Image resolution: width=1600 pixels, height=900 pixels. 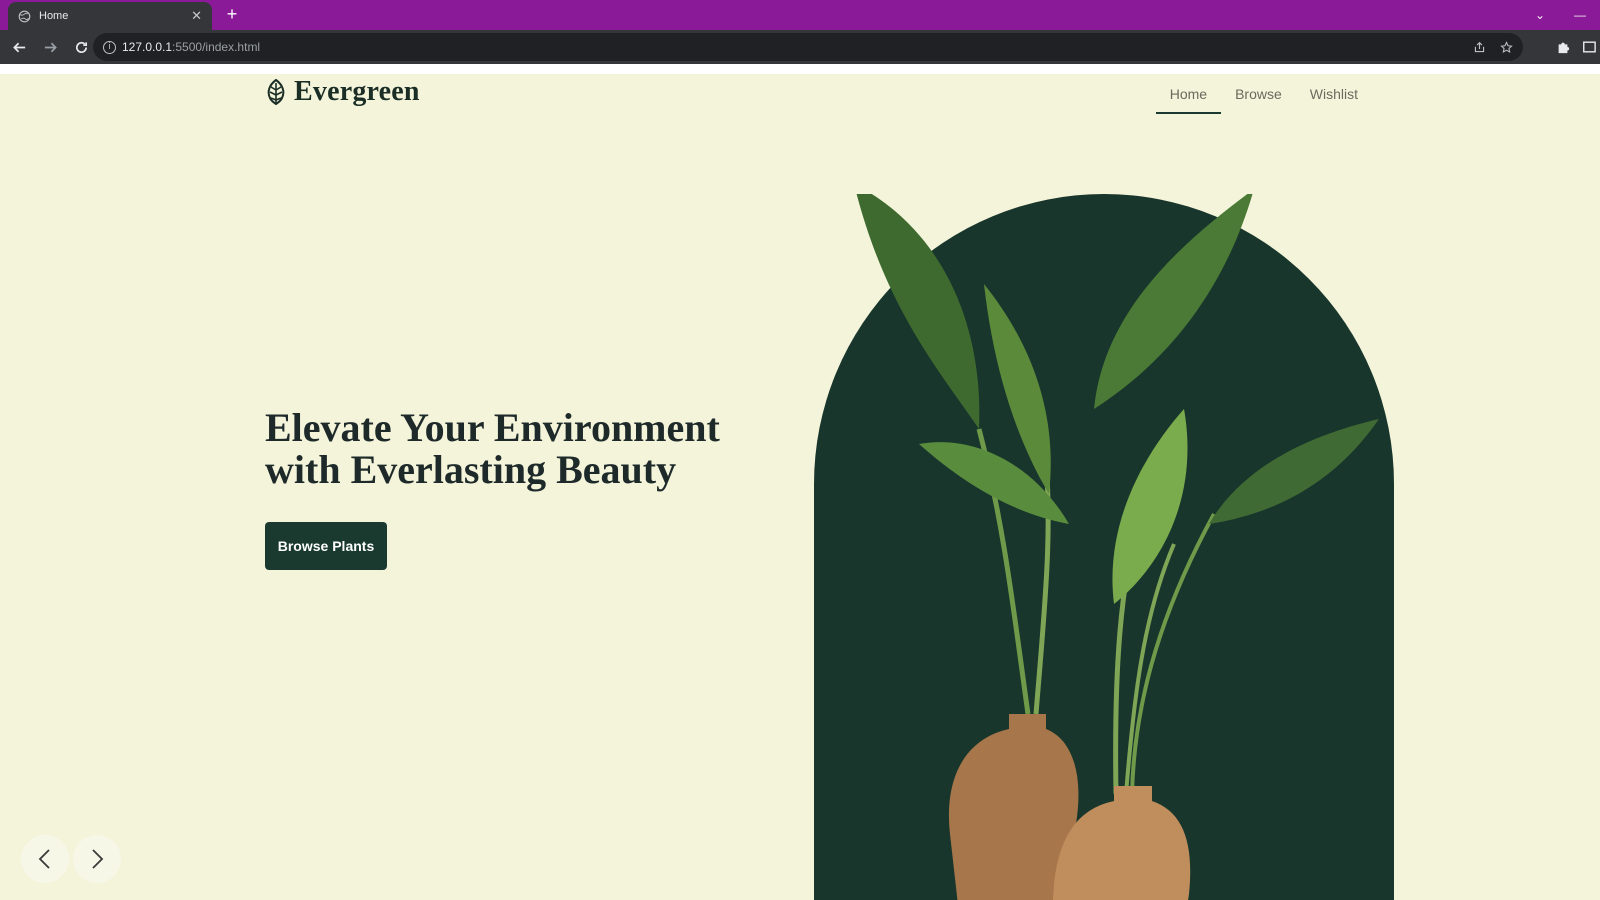 What do you see at coordinates (1479, 47) in the screenshot?
I see `share-icon` at bounding box center [1479, 47].